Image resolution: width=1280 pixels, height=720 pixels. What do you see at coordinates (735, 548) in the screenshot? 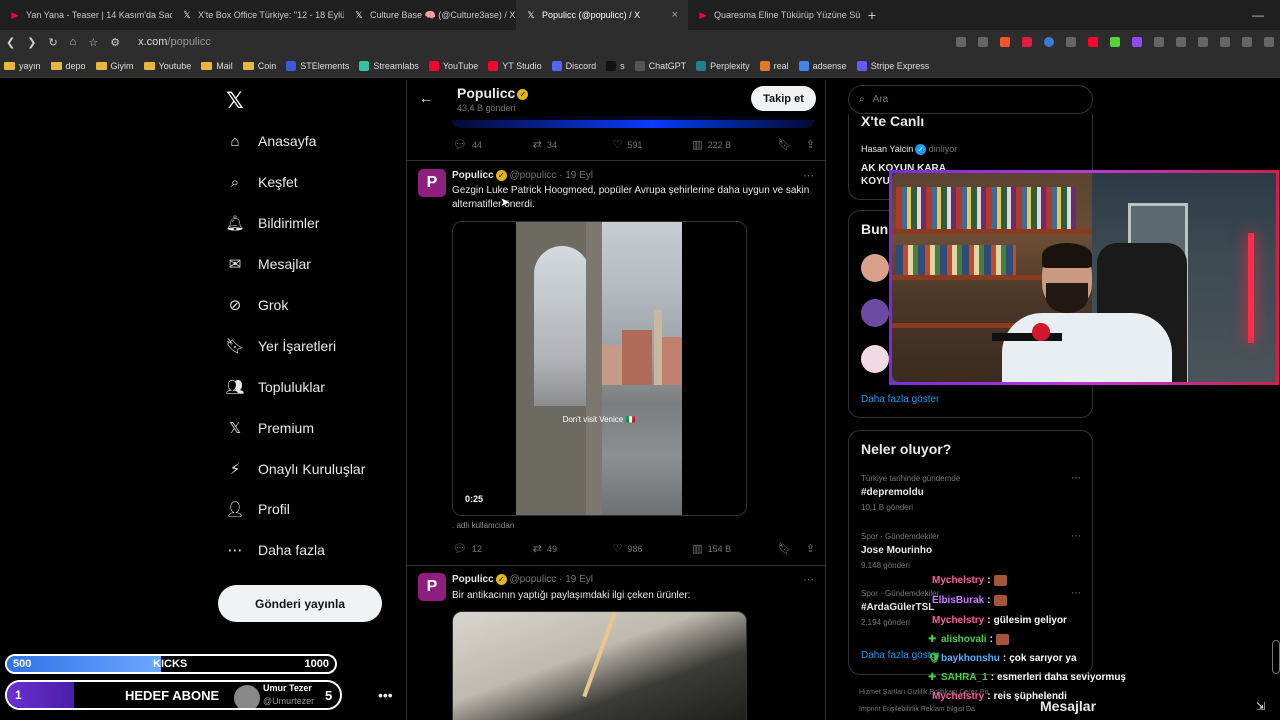
I see `views-button: ▥ 154 B` at bounding box center [735, 548].